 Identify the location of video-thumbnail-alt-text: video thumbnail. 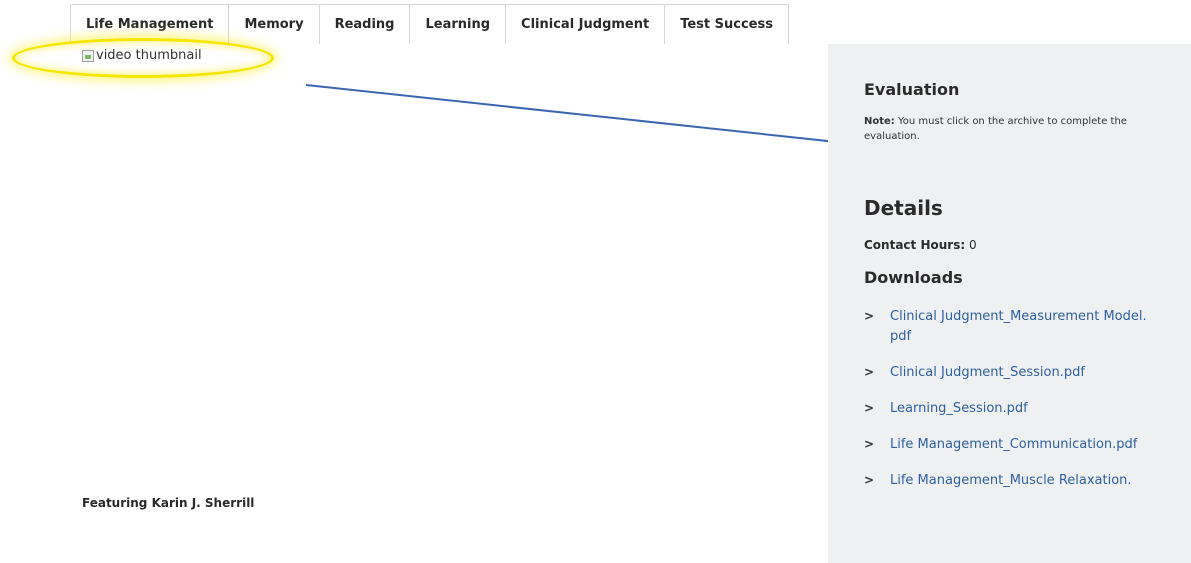
(149, 55).